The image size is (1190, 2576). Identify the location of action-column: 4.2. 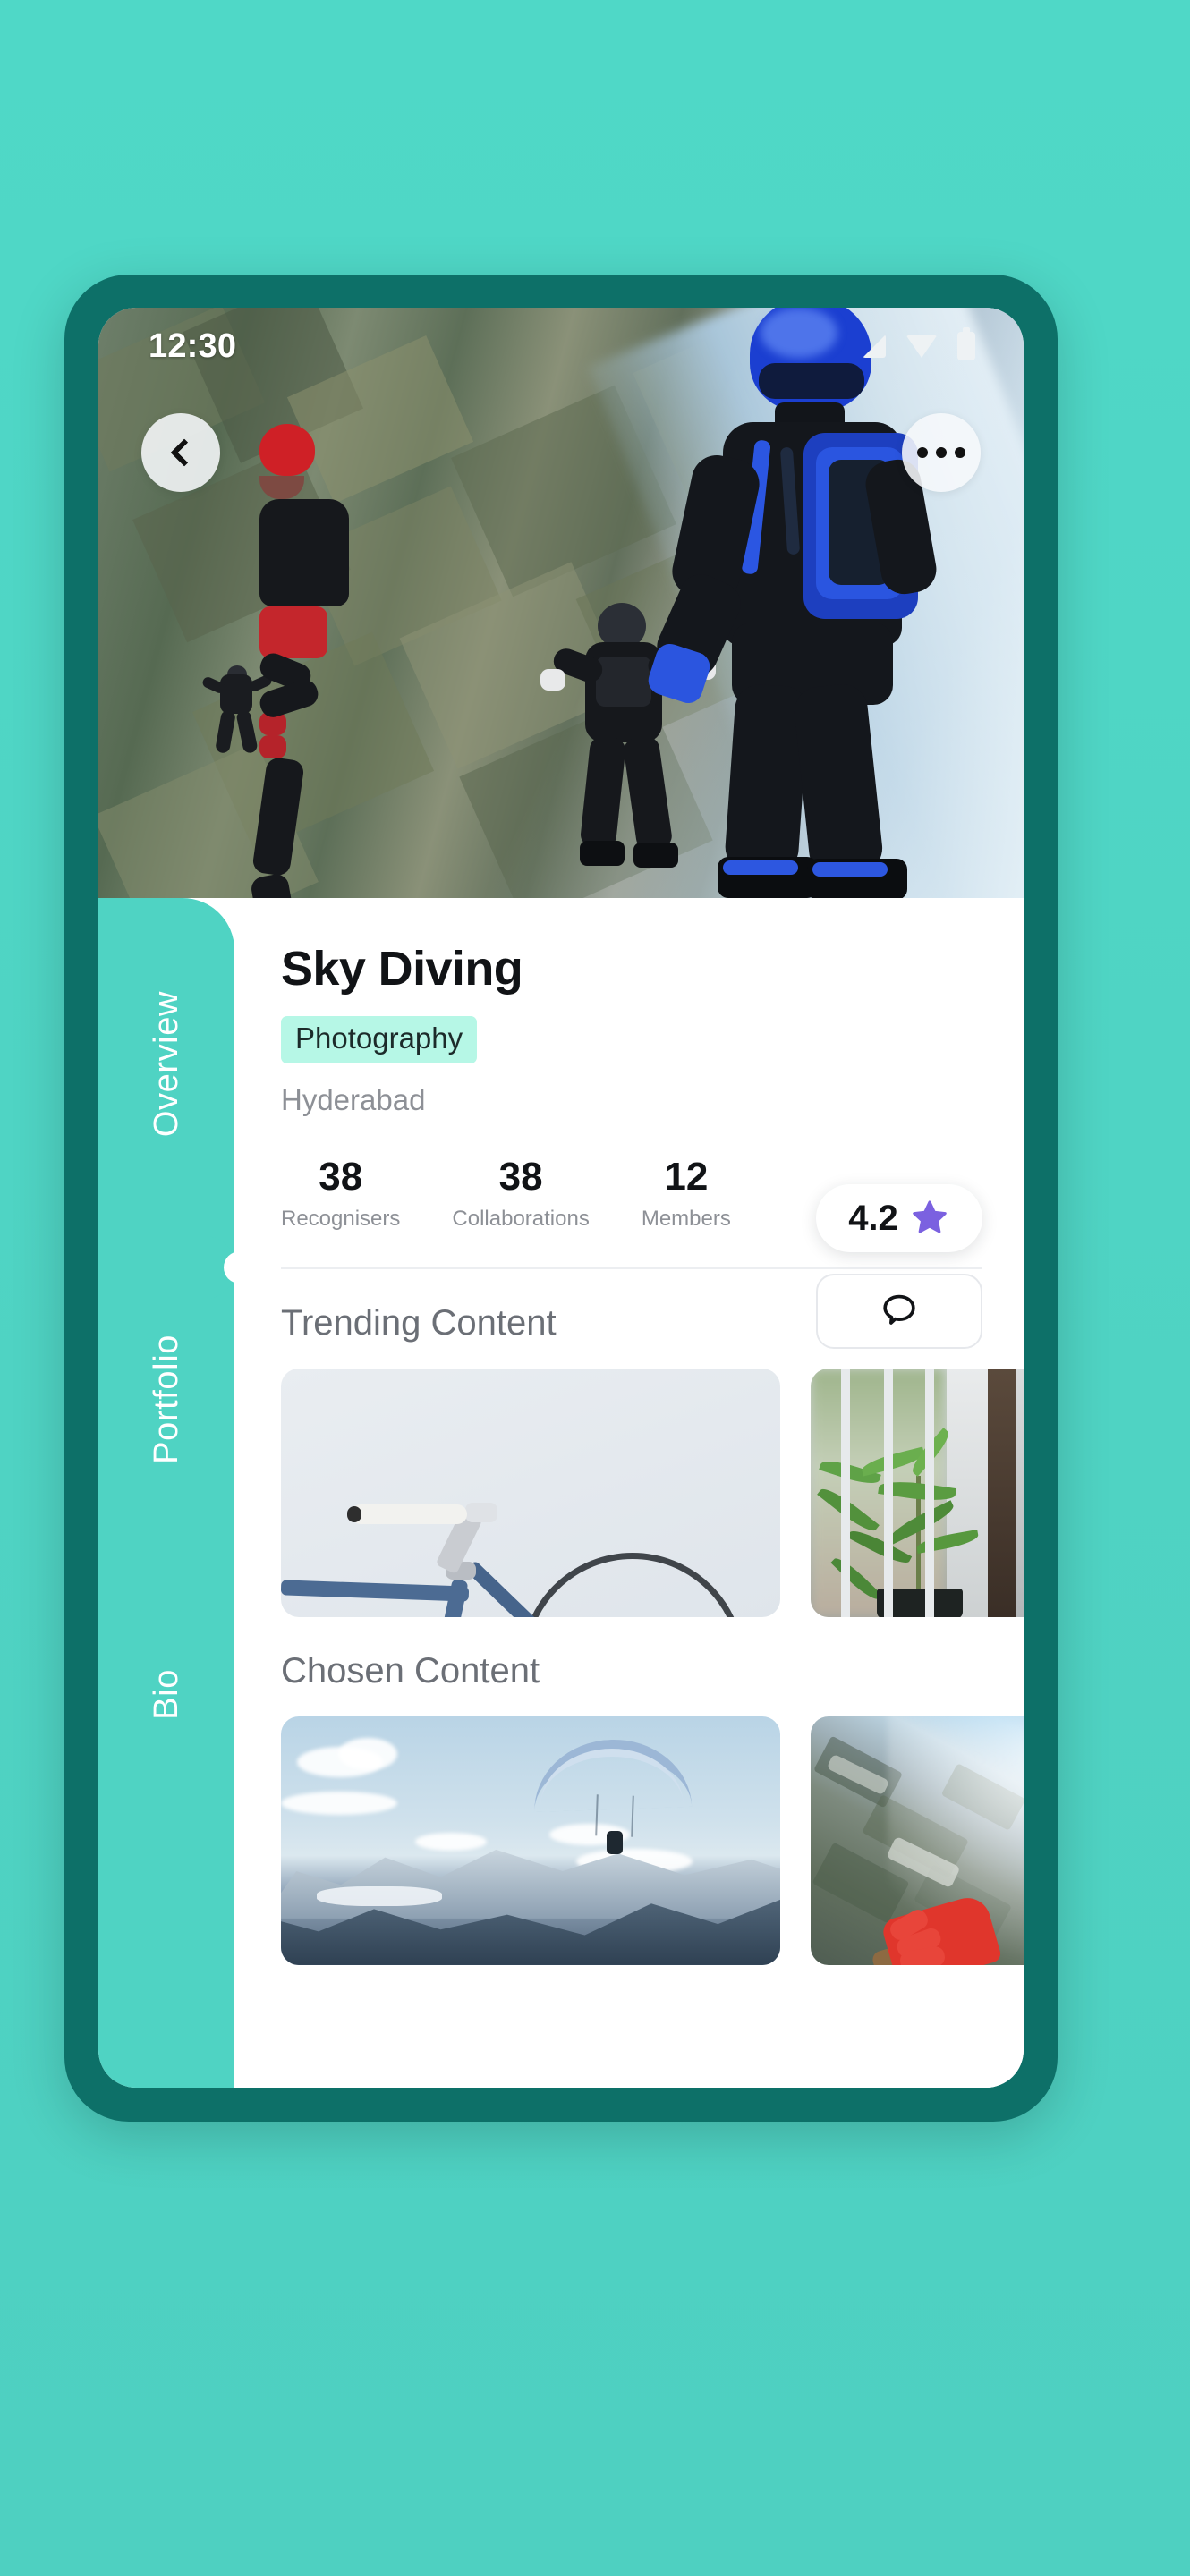
(899, 1266).